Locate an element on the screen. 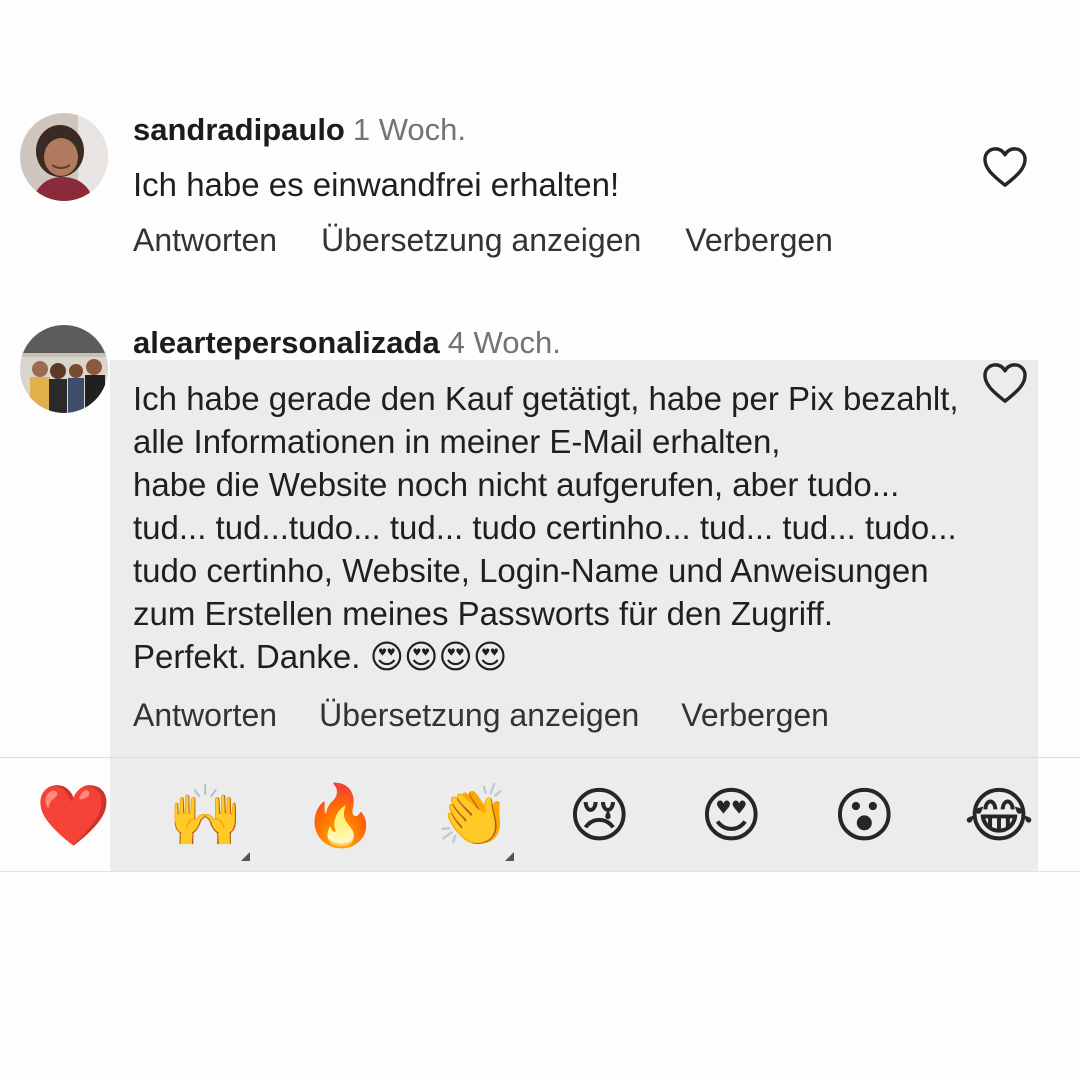 This screenshot has height=1080, width=1080. raising-hands-reaction-icon: 🙌 is located at coordinates (205, 816).